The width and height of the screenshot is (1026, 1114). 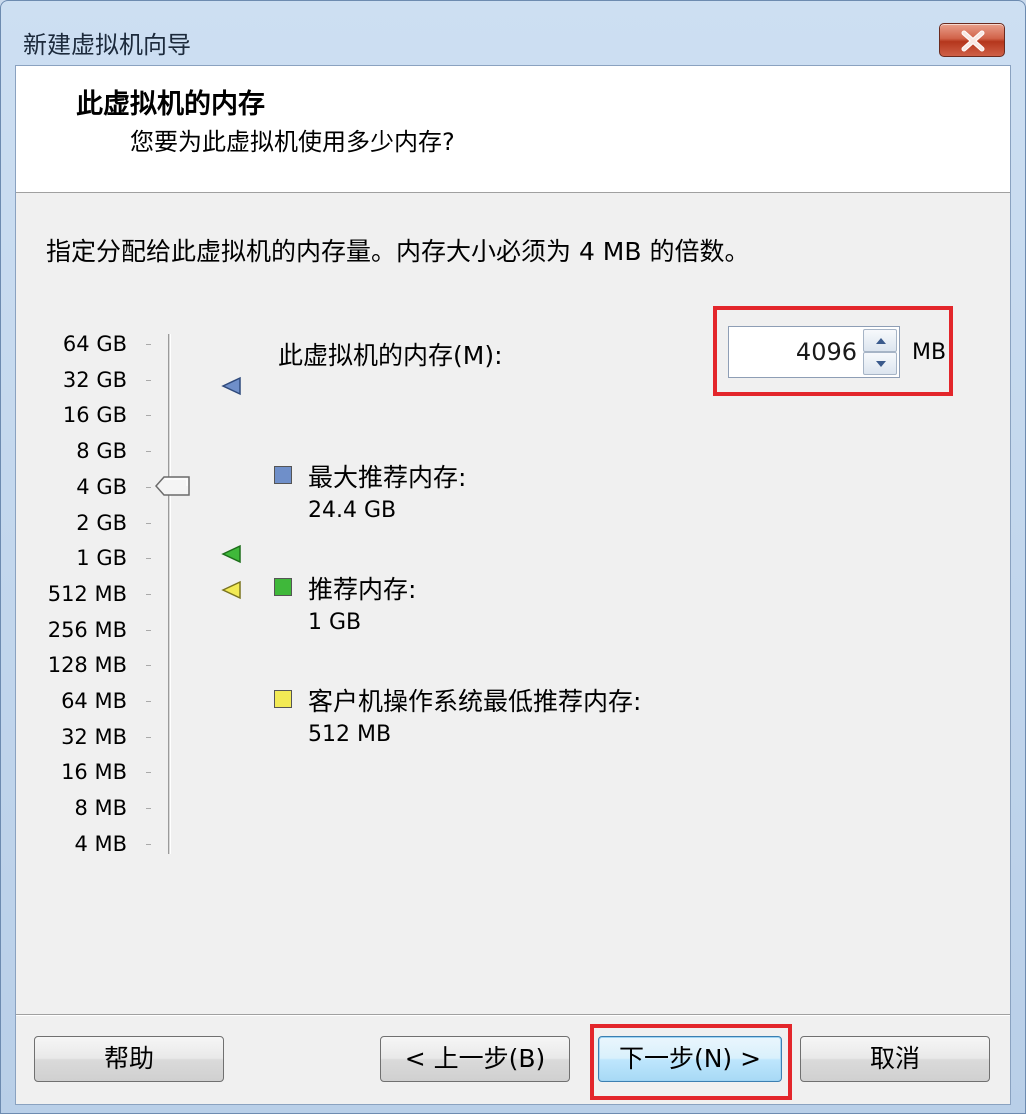 What do you see at coordinates (475, 701) in the screenshot?
I see `guest-min-title: 客户机操作系统最低推荐内存:` at bounding box center [475, 701].